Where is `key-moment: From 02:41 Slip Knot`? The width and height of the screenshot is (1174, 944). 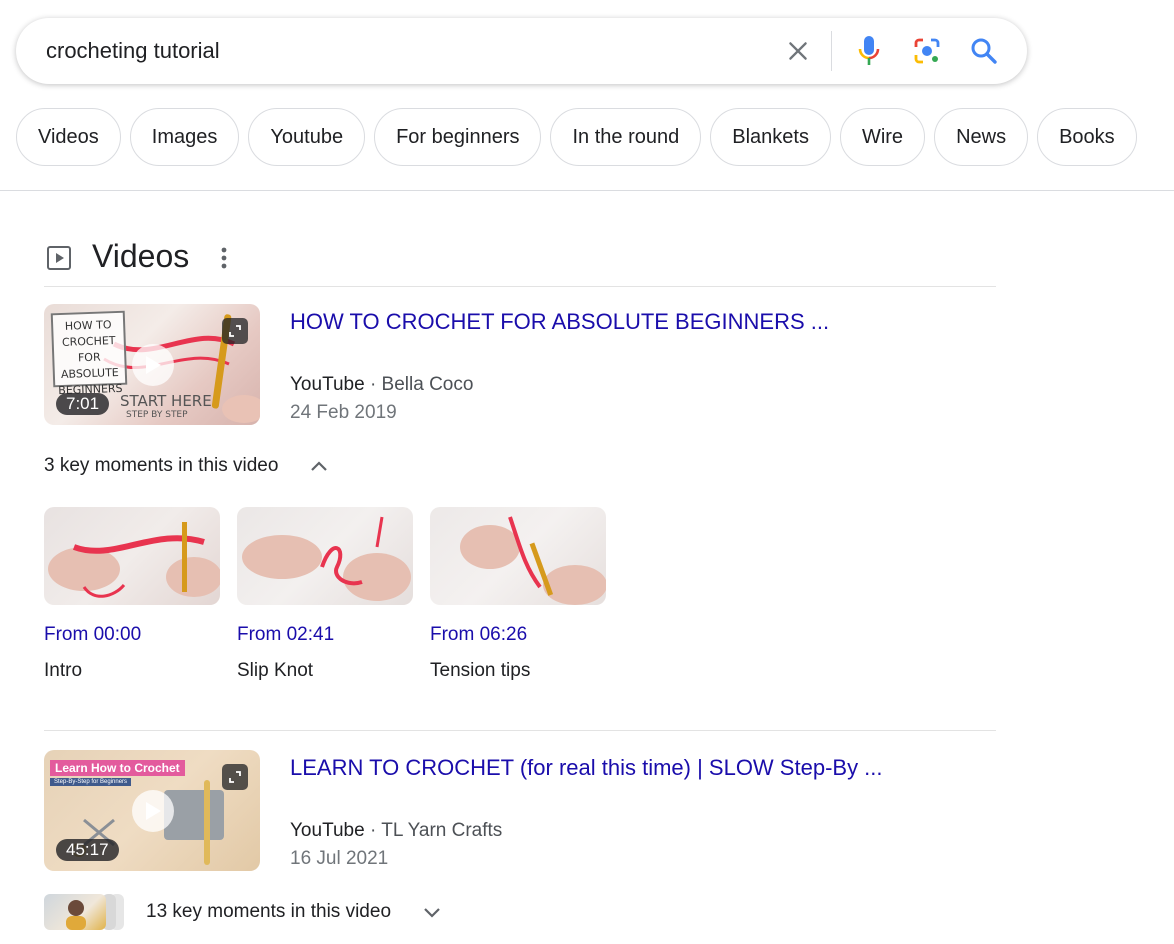 key-moment: From 02:41 Slip Knot is located at coordinates (325, 594).